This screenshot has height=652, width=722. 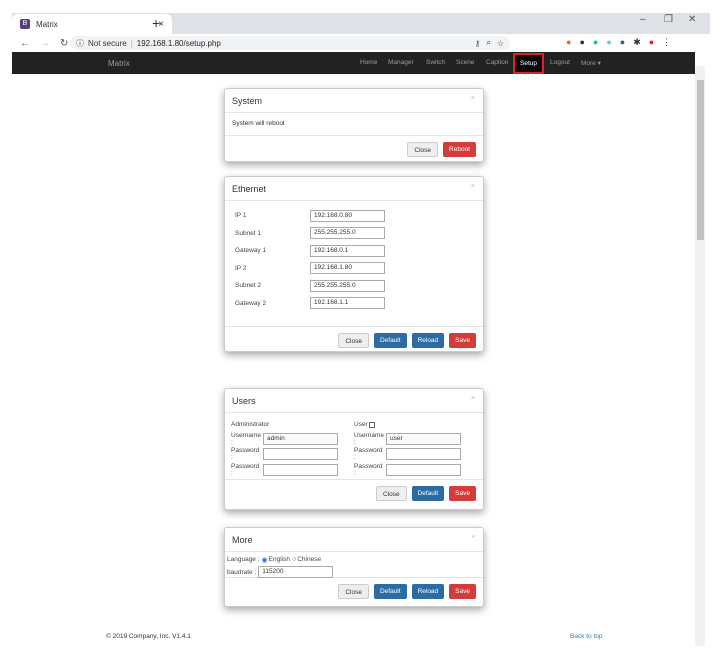 I want to click on gateway1-input: 192.168.0.1, so click(x=347, y=250).